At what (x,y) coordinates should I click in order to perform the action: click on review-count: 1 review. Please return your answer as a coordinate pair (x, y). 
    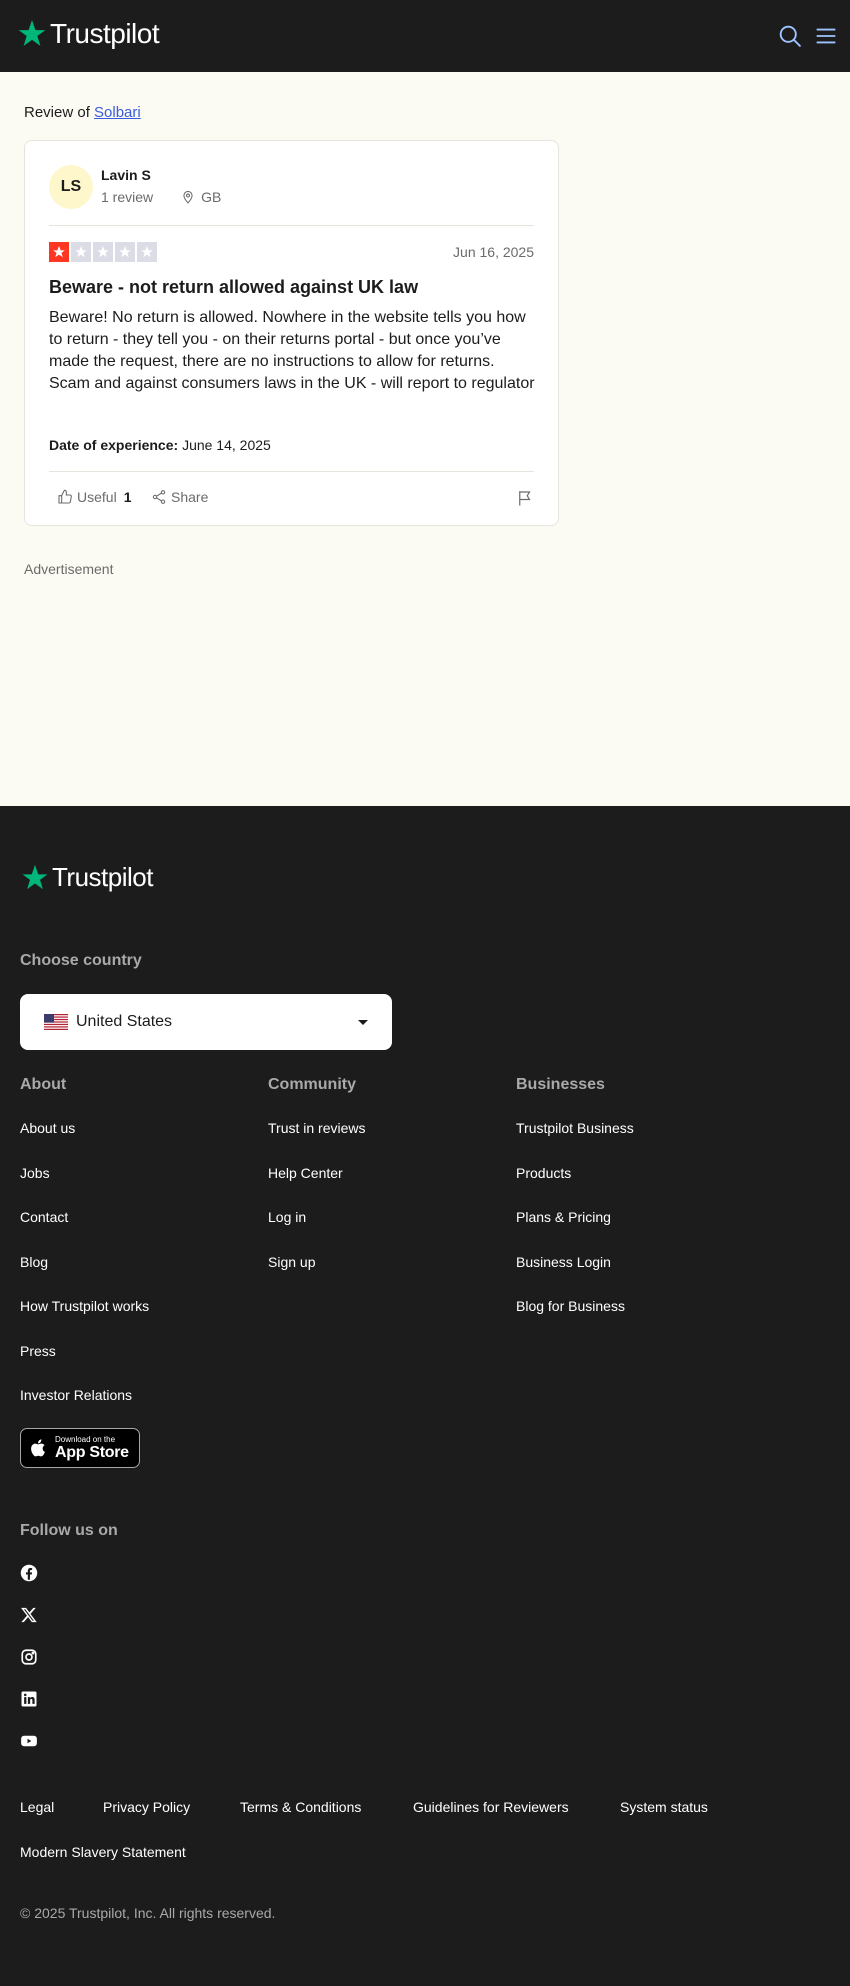
    Looking at the image, I should click on (127, 197).